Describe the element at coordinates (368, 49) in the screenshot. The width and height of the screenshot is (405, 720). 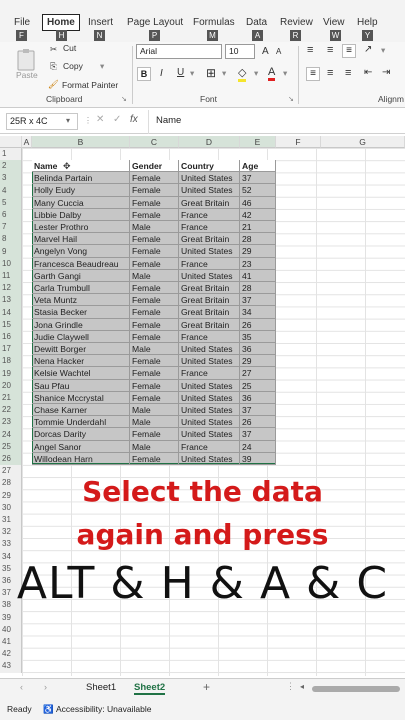
I see `orientation-icon: ↗` at that location.